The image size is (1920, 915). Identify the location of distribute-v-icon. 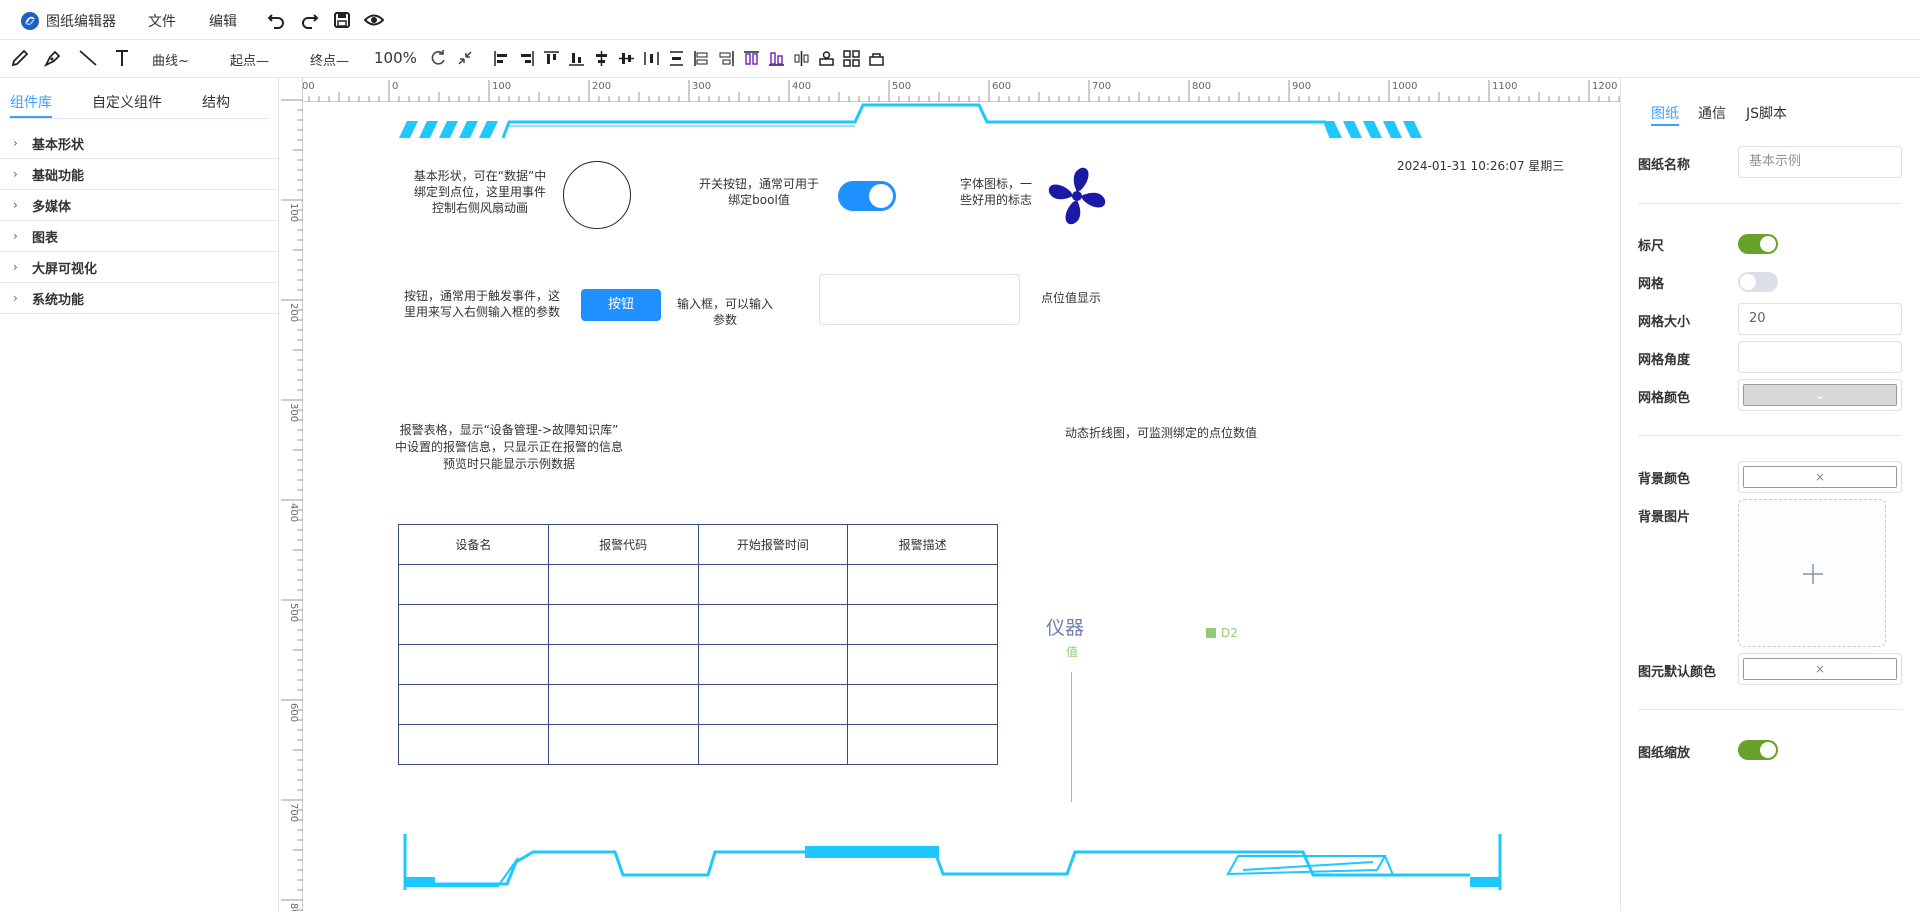
(676, 58).